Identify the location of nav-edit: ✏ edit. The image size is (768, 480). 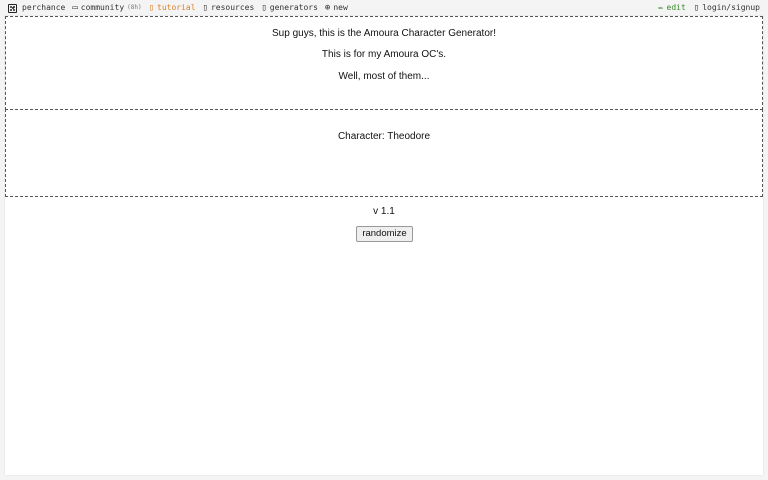
(672, 8).